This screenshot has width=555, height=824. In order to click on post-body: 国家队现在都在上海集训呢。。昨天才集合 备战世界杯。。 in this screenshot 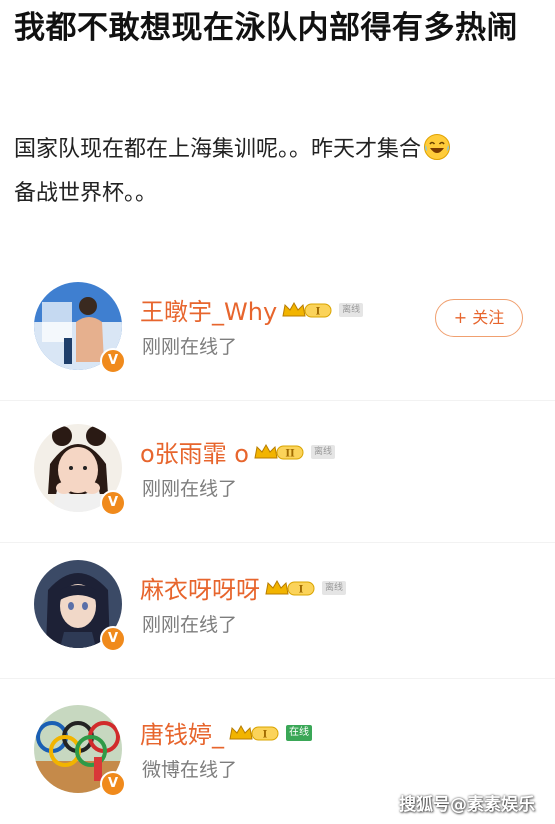, I will do `click(278, 172)`.